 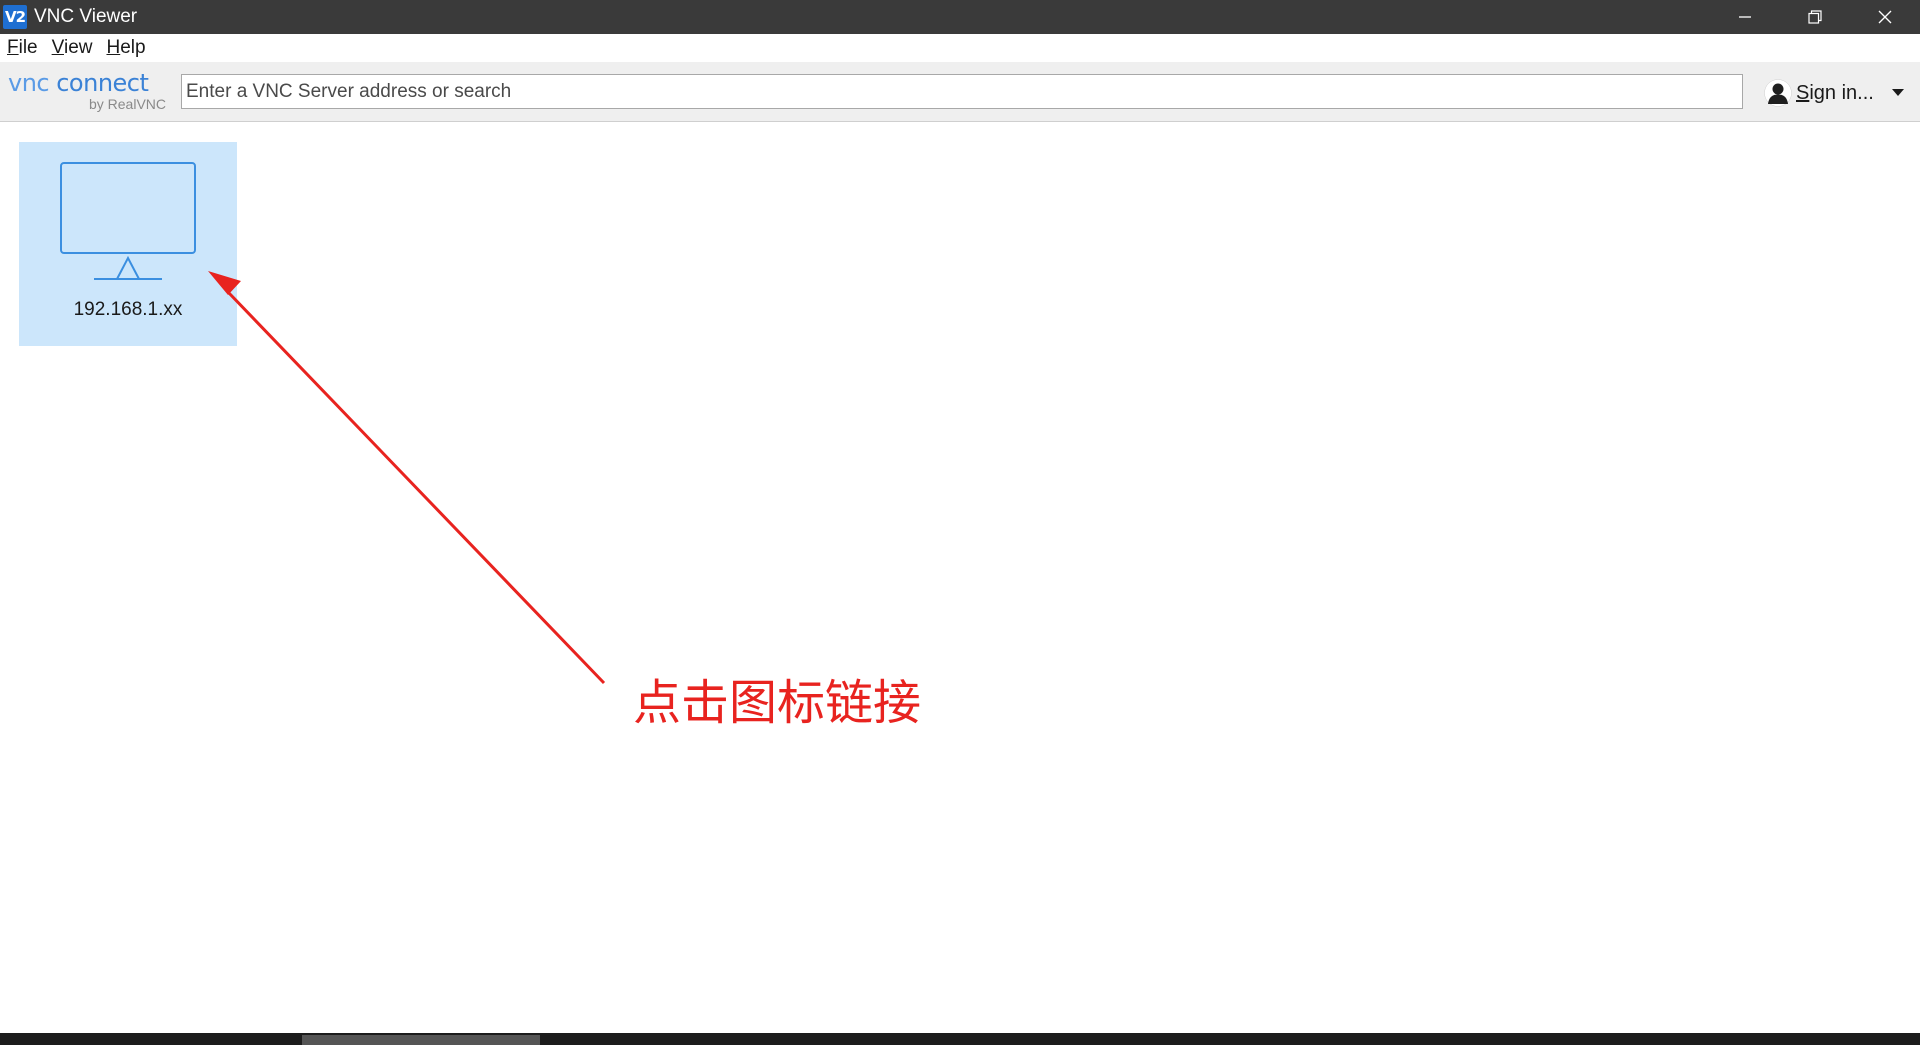 I want to click on logo-wordmark: vnc connect, so click(x=88, y=83).